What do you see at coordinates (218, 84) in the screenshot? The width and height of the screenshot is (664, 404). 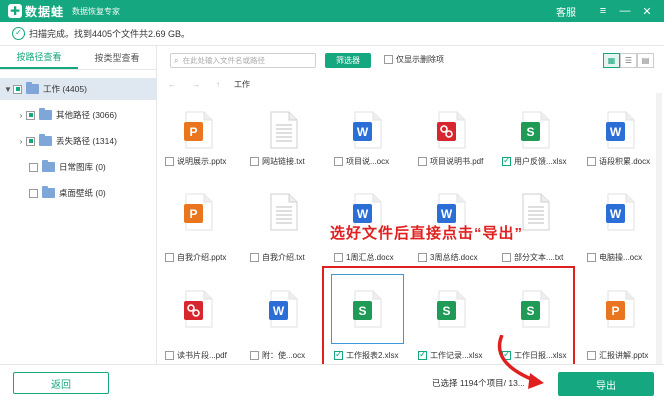 I see `up-arrow-icon: ↑` at bounding box center [218, 84].